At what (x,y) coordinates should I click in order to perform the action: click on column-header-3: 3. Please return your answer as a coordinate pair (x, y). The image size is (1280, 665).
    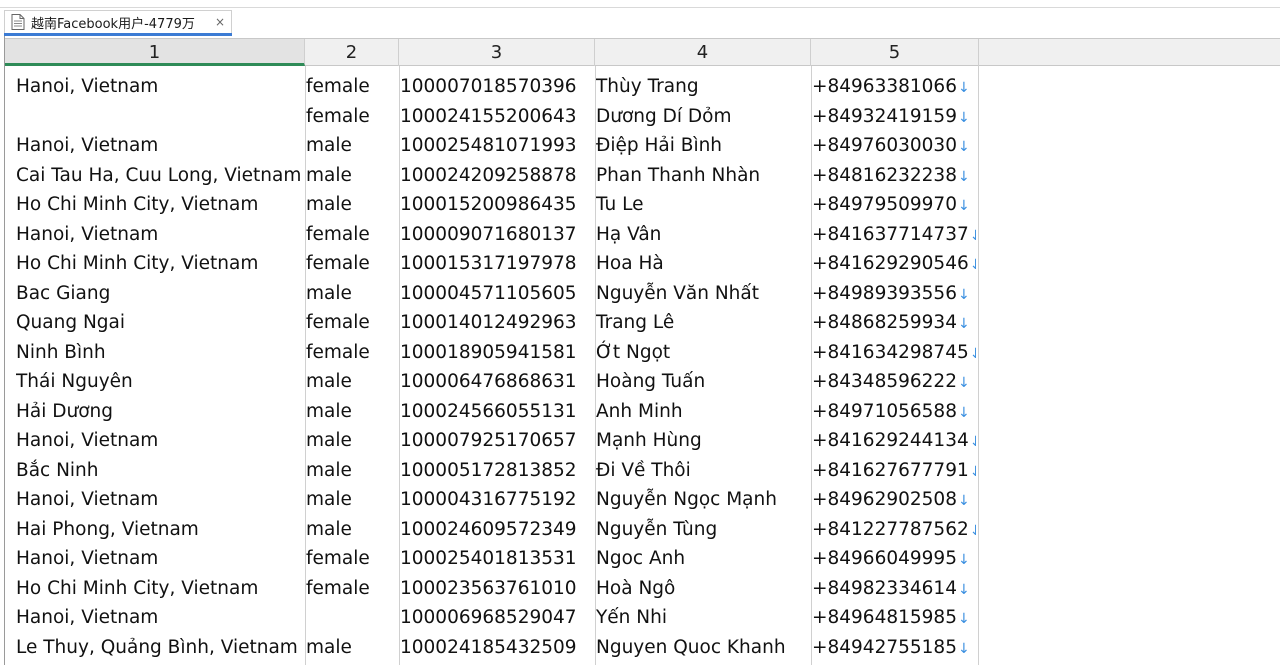
    Looking at the image, I should click on (497, 52).